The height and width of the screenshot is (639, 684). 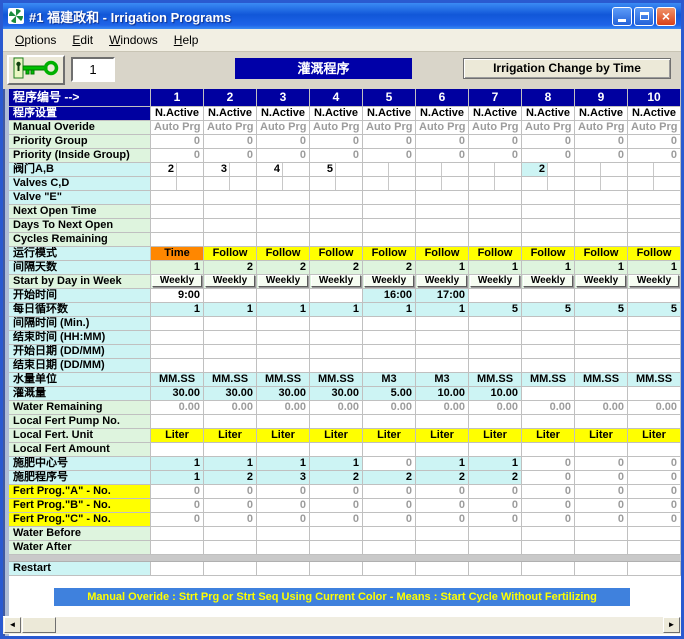 What do you see at coordinates (622, 16) in the screenshot?
I see `minimize-button` at bounding box center [622, 16].